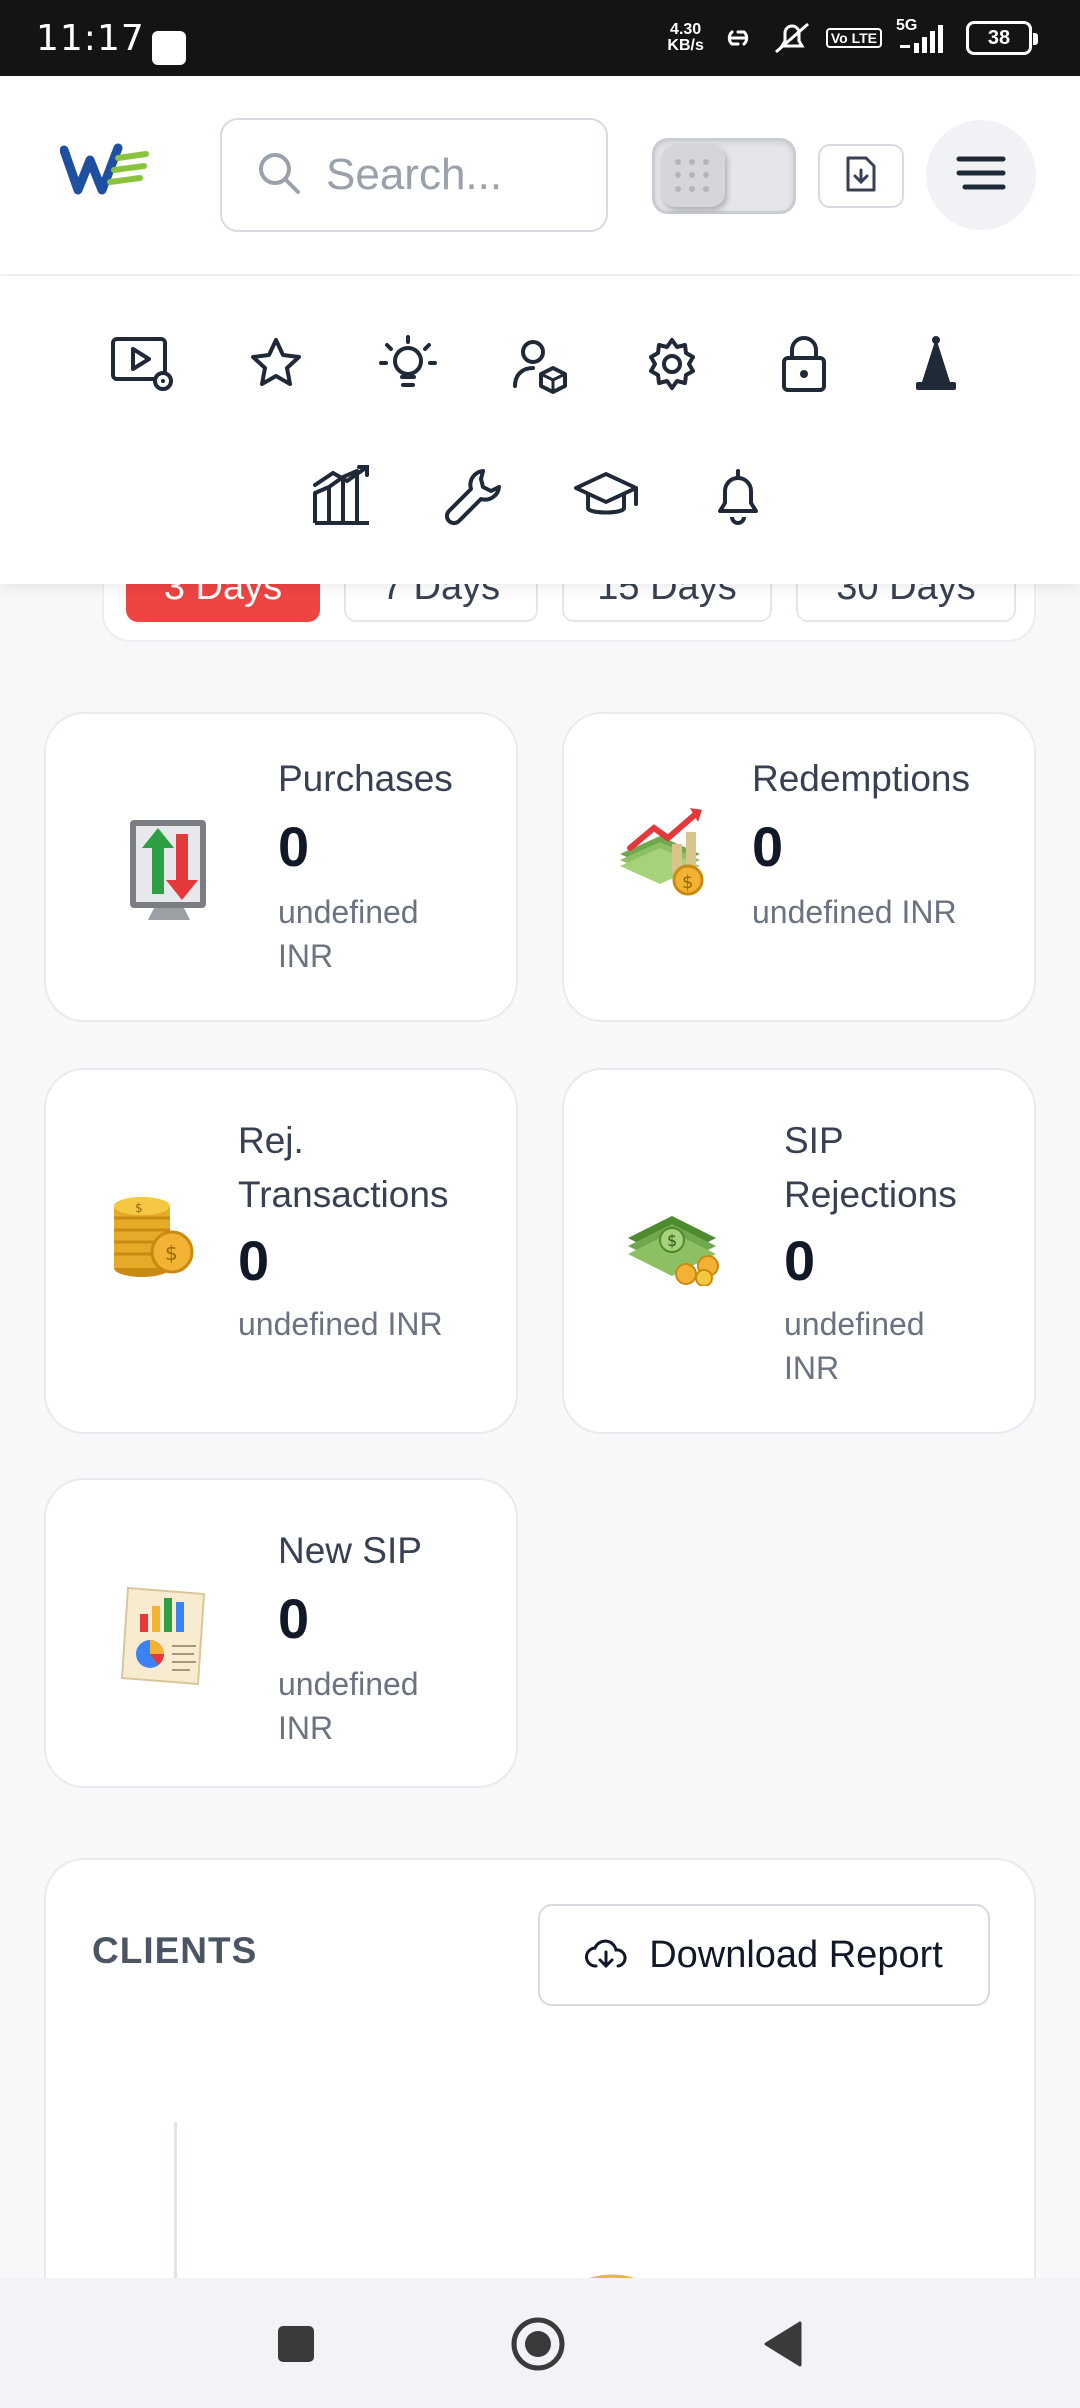  What do you see at coordinates (782, 2344) in the screenshot?
I see `back-button` at bounding box center [782, 2344].